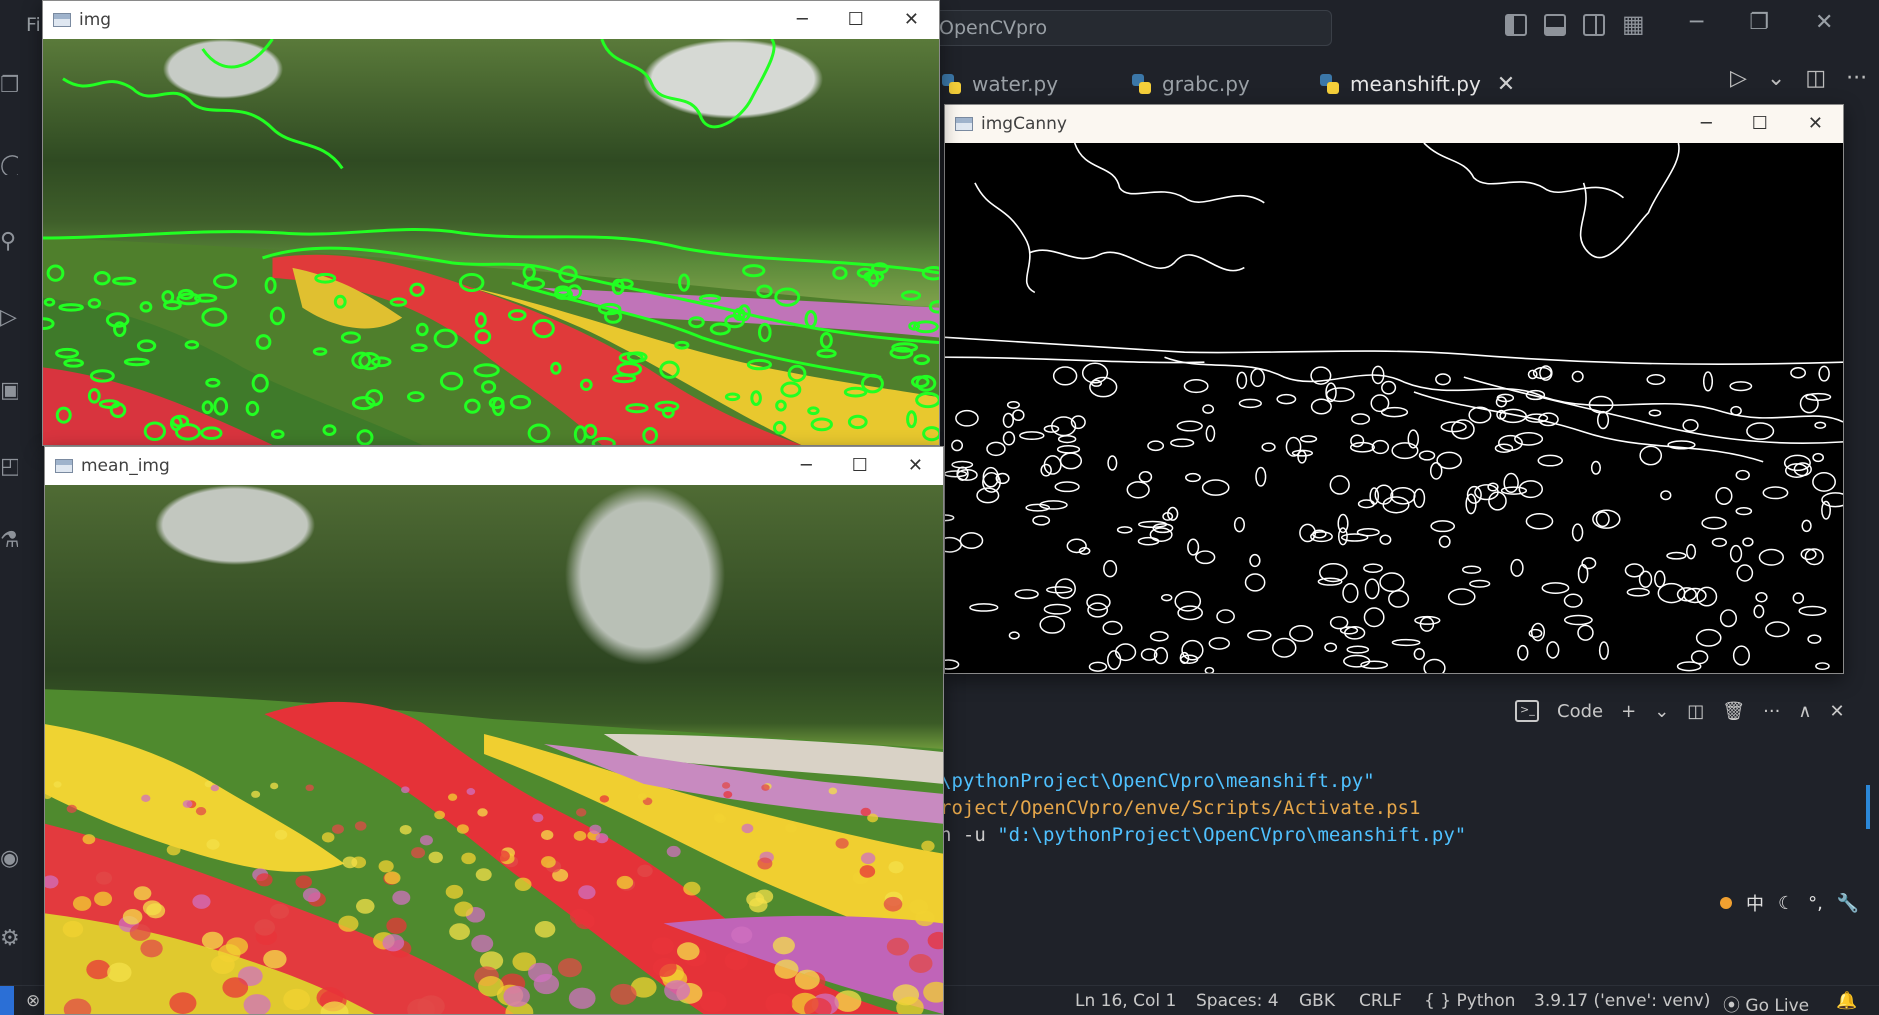 Image resolution: width=1879 pixels, height=1015 pixels. I want to click on tab-meanshift: meanshift.py ✕, so click(1416, 84).